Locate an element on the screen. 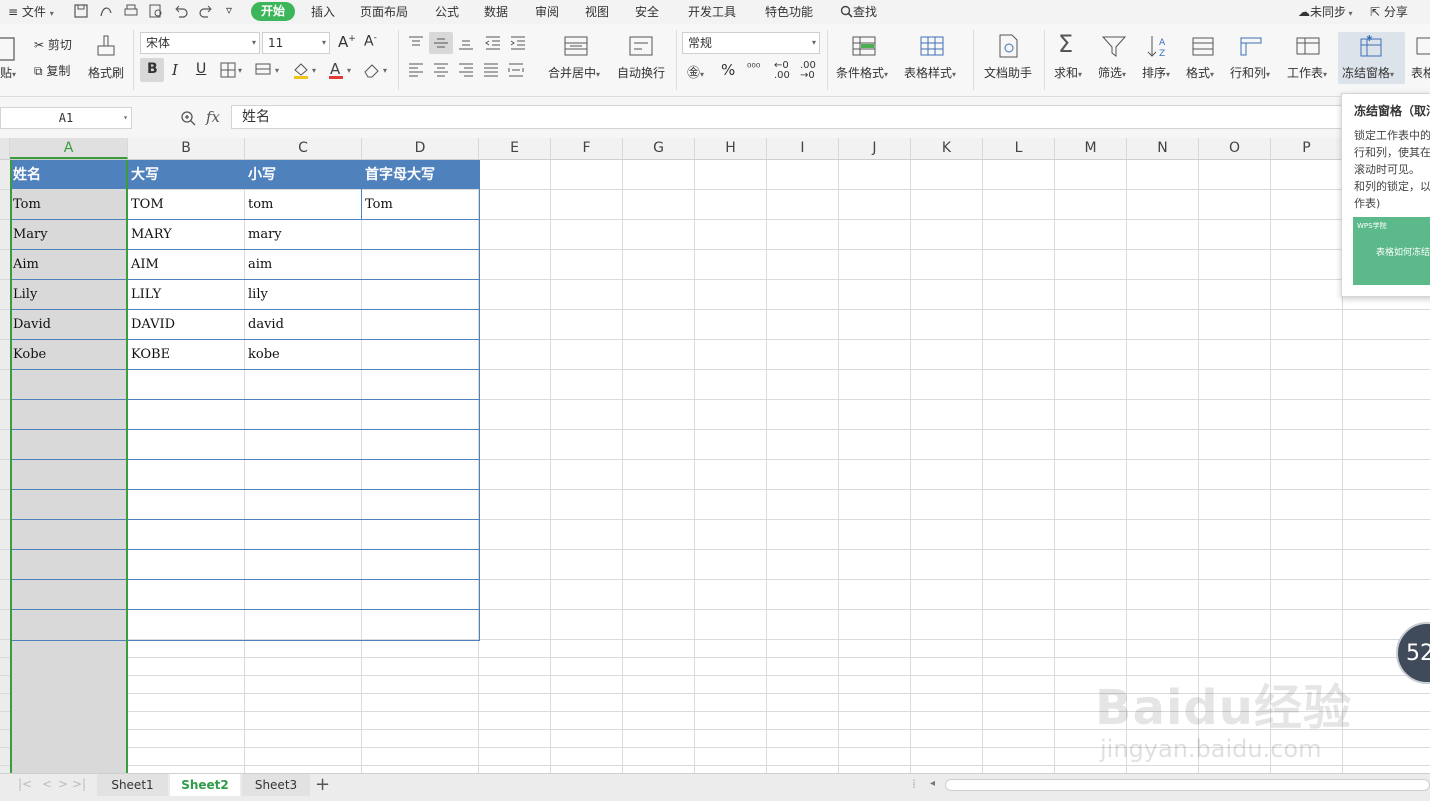 The height and width of the screenshot is (801, 1430). column-header-g: G is located at coordinates (659, 148).